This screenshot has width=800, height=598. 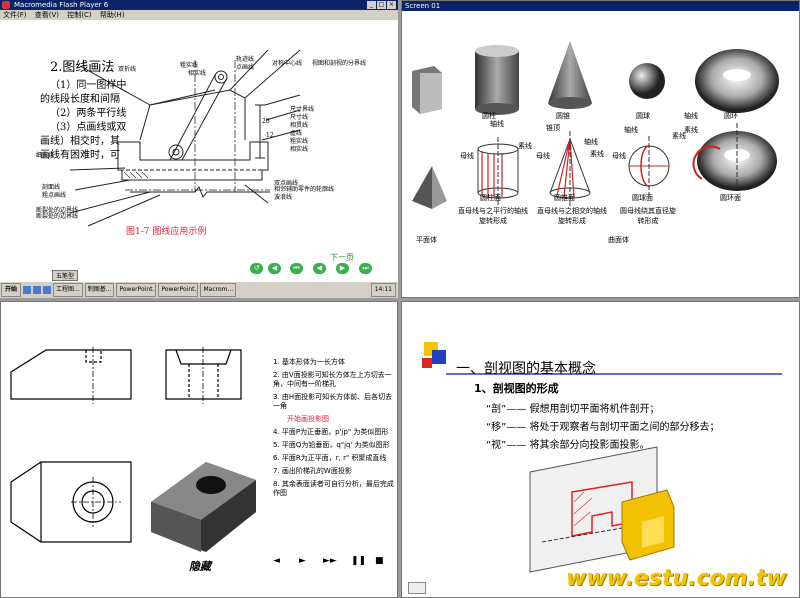 I want to click on step-item: 6. 平面R为正平面，r, r" 积聚成直线, so click(x=330, y=458).